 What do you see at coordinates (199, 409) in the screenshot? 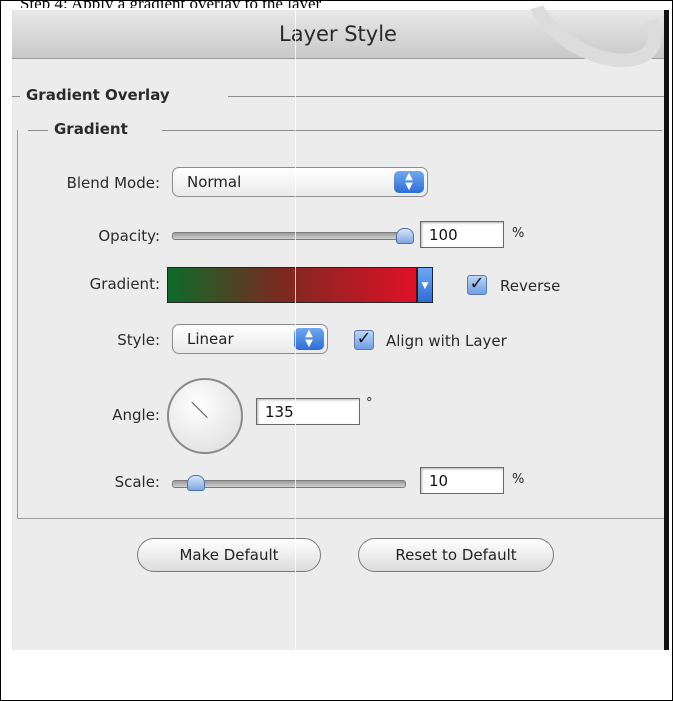
I see `angle-indicator` at bounding box center [199, 409].